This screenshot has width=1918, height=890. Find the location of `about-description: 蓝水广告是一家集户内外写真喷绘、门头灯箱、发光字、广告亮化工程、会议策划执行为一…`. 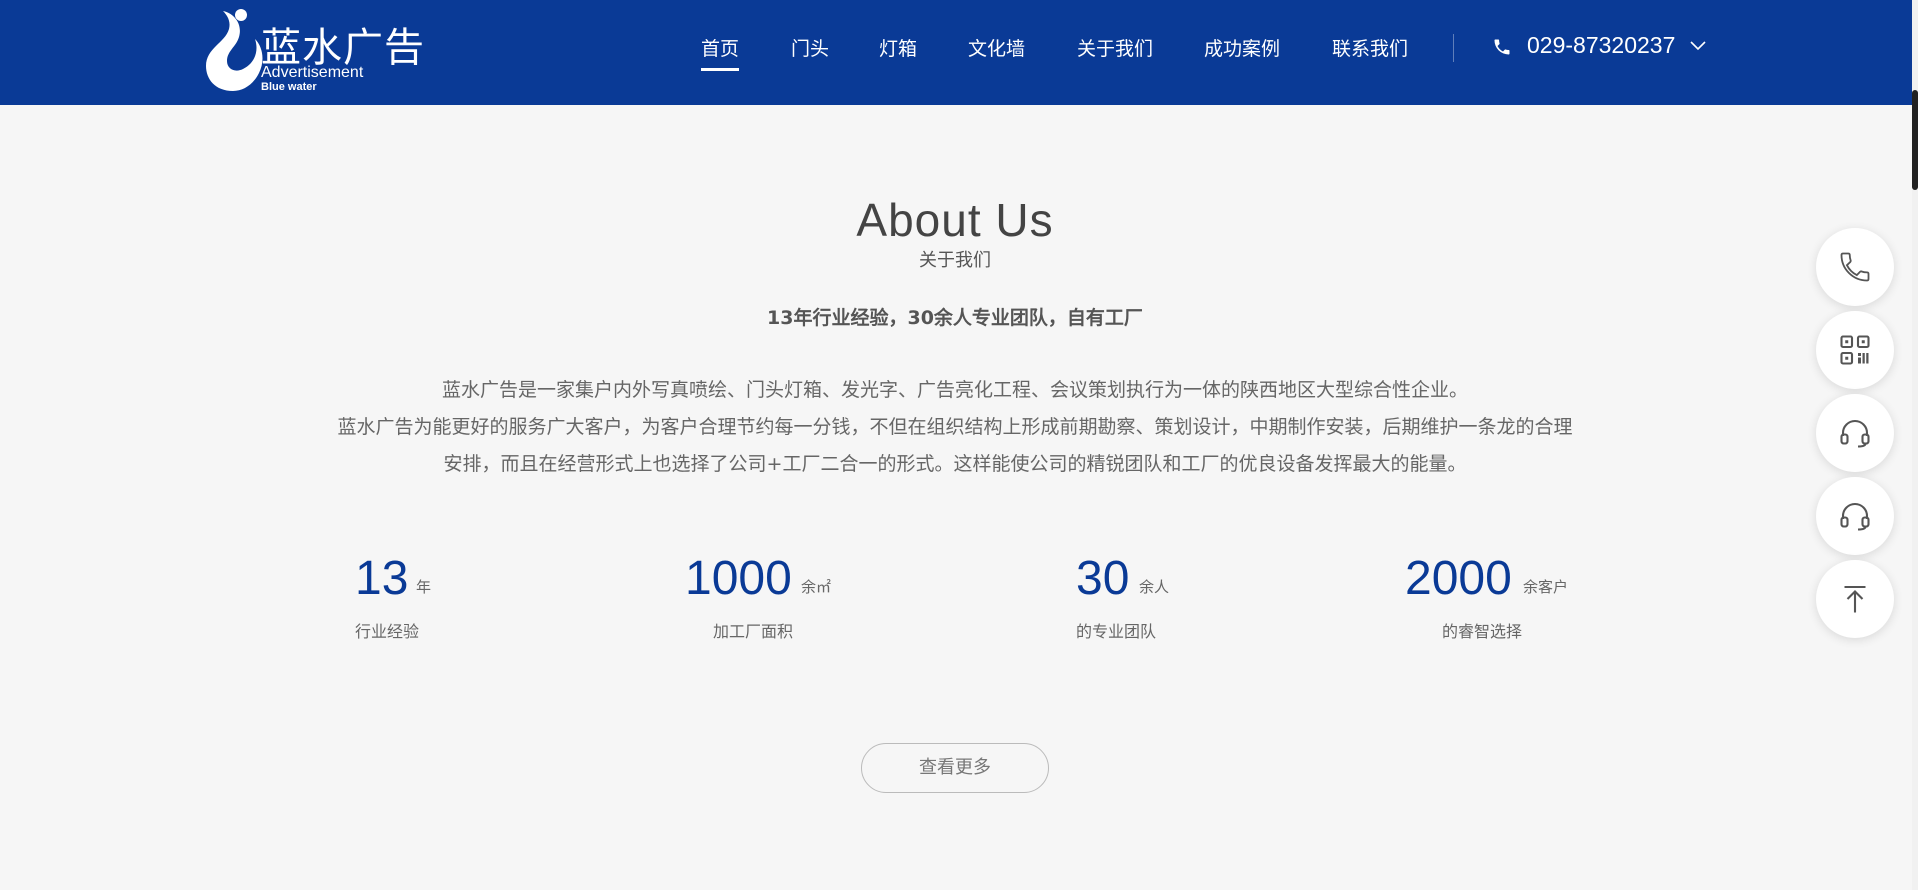

about-description: 蓝水广告是一家集户内外写真喷绘、门头灯箱、发光字、广告亮化工程、会议策划执行为一… is located at coordinates (955, 427).